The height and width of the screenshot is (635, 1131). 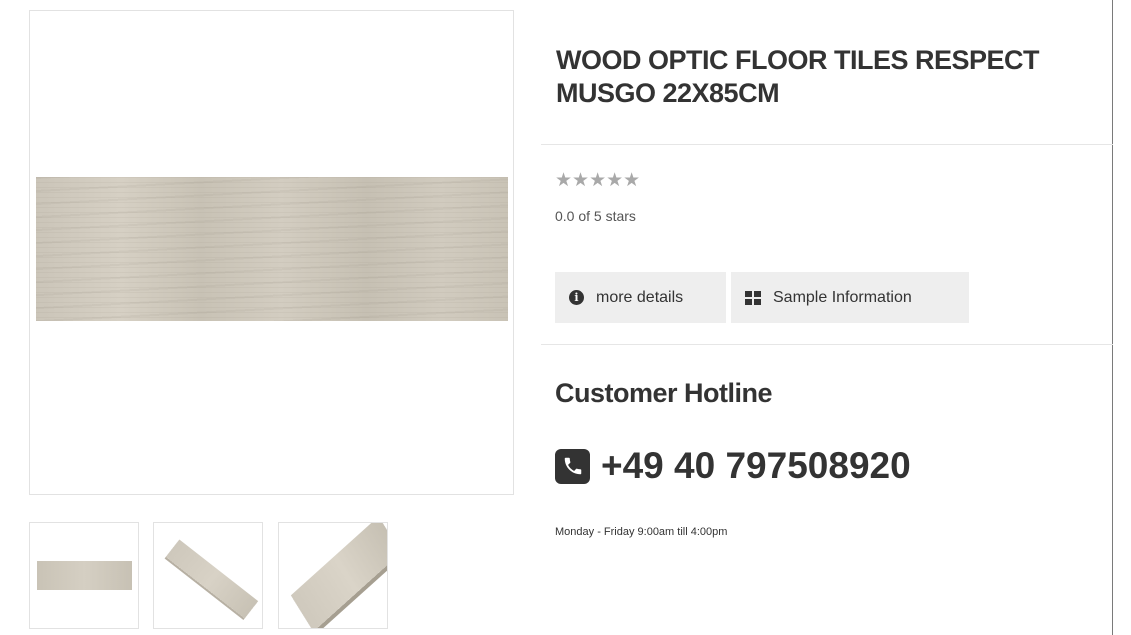 What do you see at coordinates (212, 579) in the screenshot?
I see `thumbnail-image-diagonal` at bounding box center [212, 579].